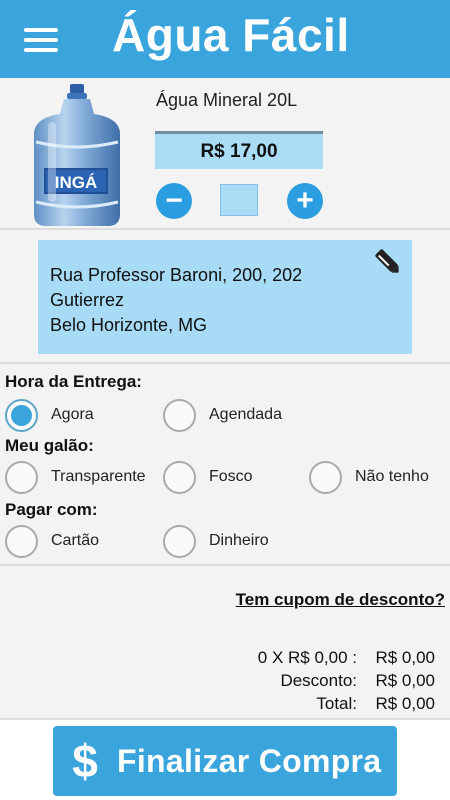 The width and height of the screenshot is (450, 800). I want to click on subtotal-row: 0 X R$ 0,00 : R$ 0,00, so click(346, 657).